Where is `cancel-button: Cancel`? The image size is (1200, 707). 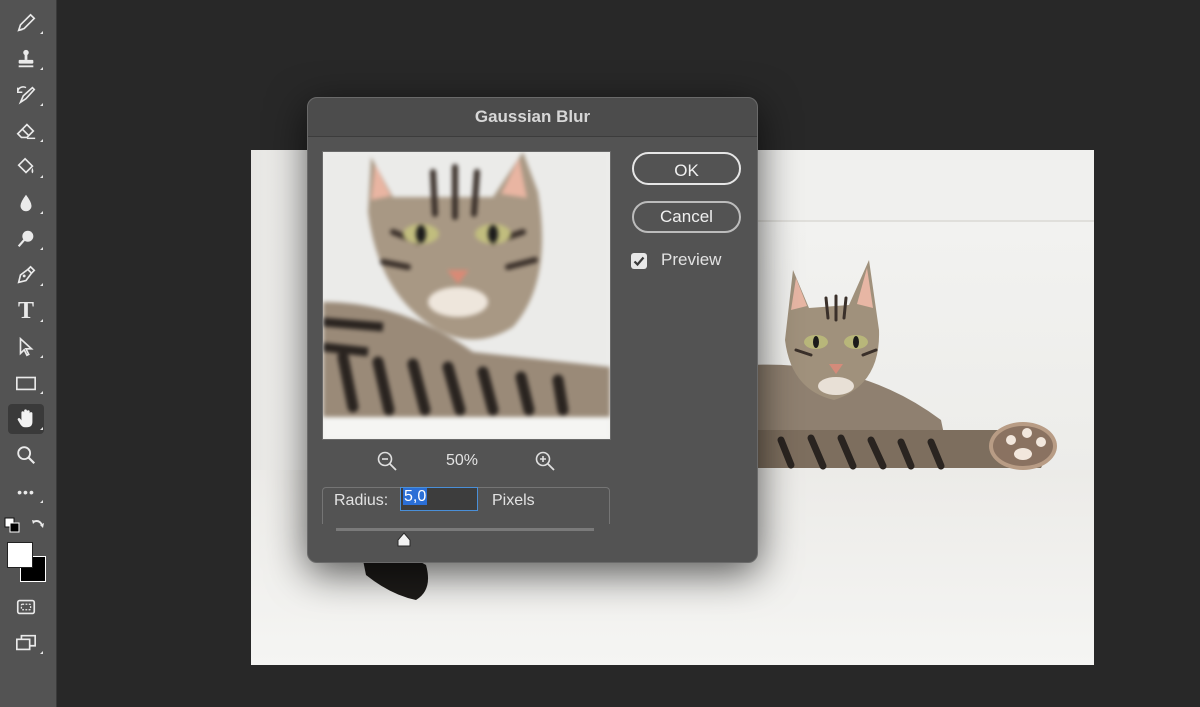 cancel-button: Cancel is located at coordinates (686, 217).